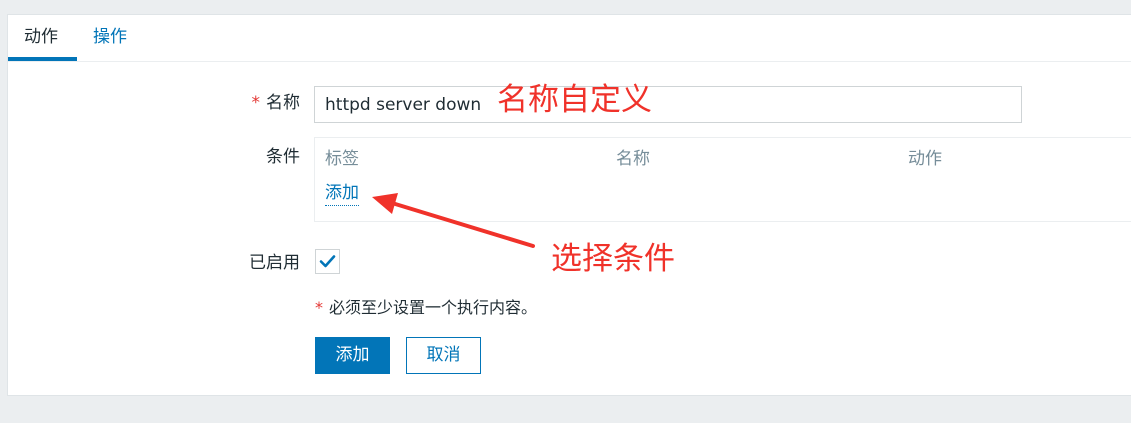  I want to click on annotation-name-custom: 名称自定义, so click(574, 100).